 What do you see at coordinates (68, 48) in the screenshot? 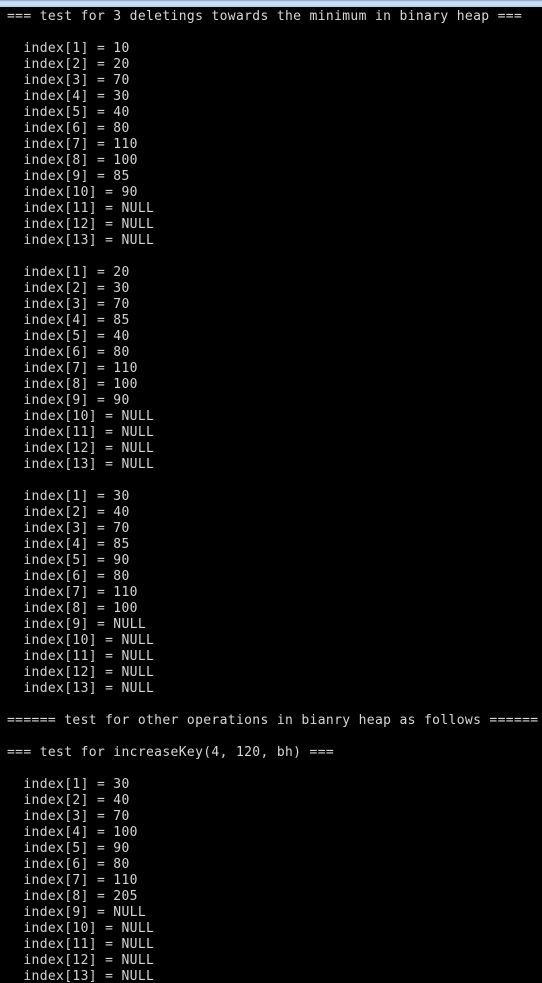
I see `terminal-output-line: index[1] = 10` at bounding box center [68, 48].